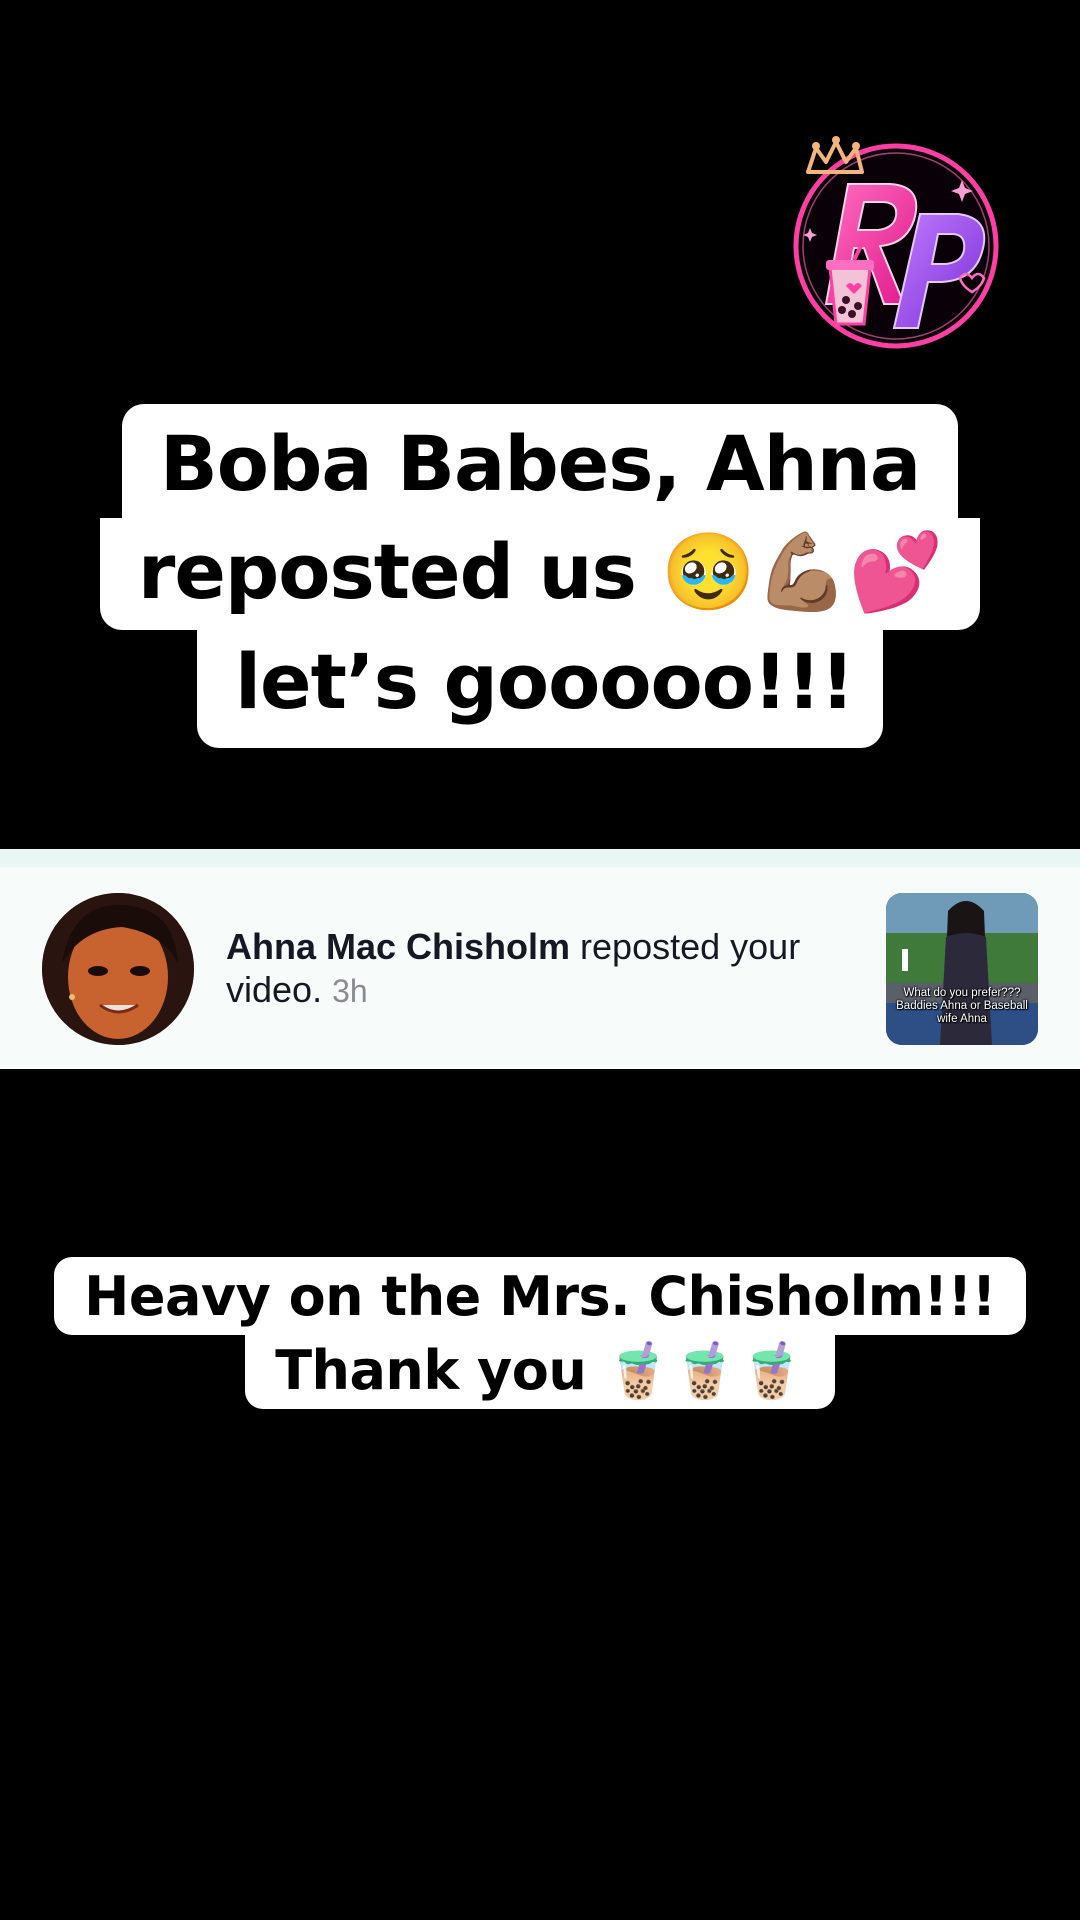 This screenshot has height=1920, width=1080. I want to click on caption-top-line-3: let’s gooooo!!!, so click(540, 688).